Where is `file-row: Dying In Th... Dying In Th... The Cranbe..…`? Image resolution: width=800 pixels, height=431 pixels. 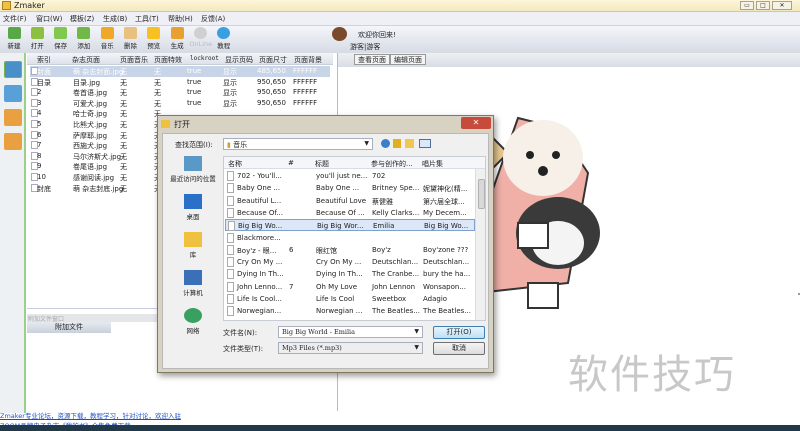
file-row: Dying In Th... Dying In Th... The Cranbe..… is located at coordinates (350, 274).